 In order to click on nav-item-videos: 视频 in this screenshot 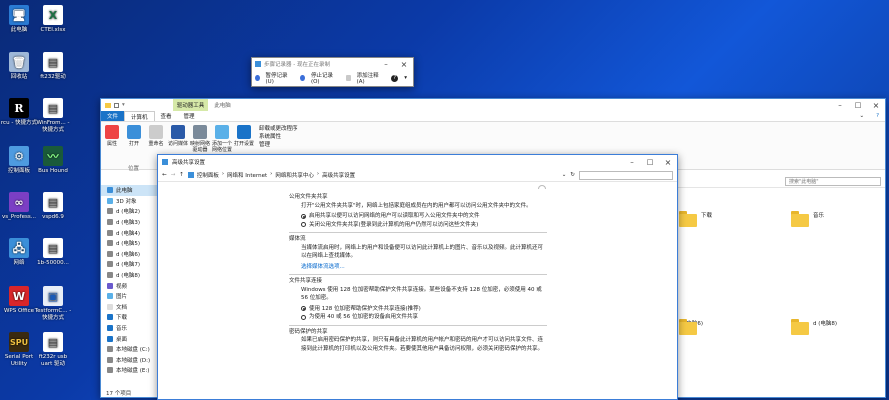, I will do `click(129, 285)`.